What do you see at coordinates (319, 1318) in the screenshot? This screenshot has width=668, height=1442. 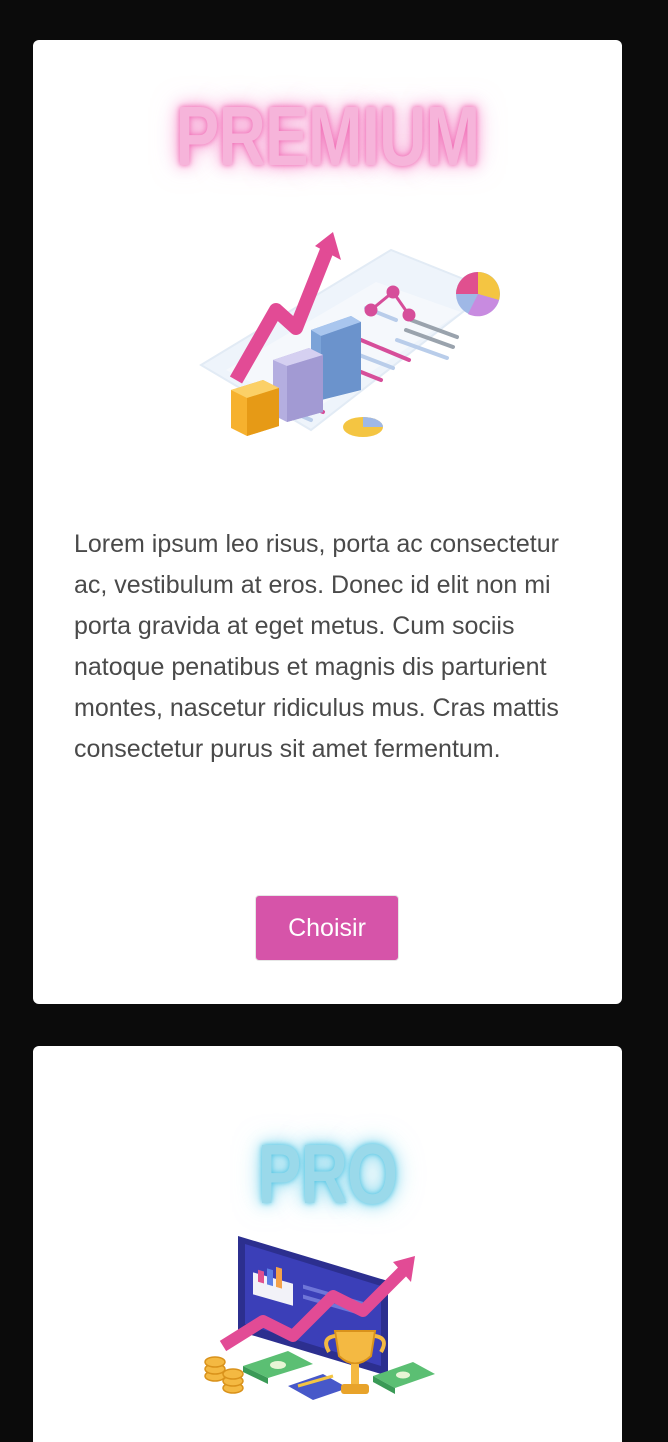 I see `monitor-money-trophy-illustration` at bounding box center [319, 1318].